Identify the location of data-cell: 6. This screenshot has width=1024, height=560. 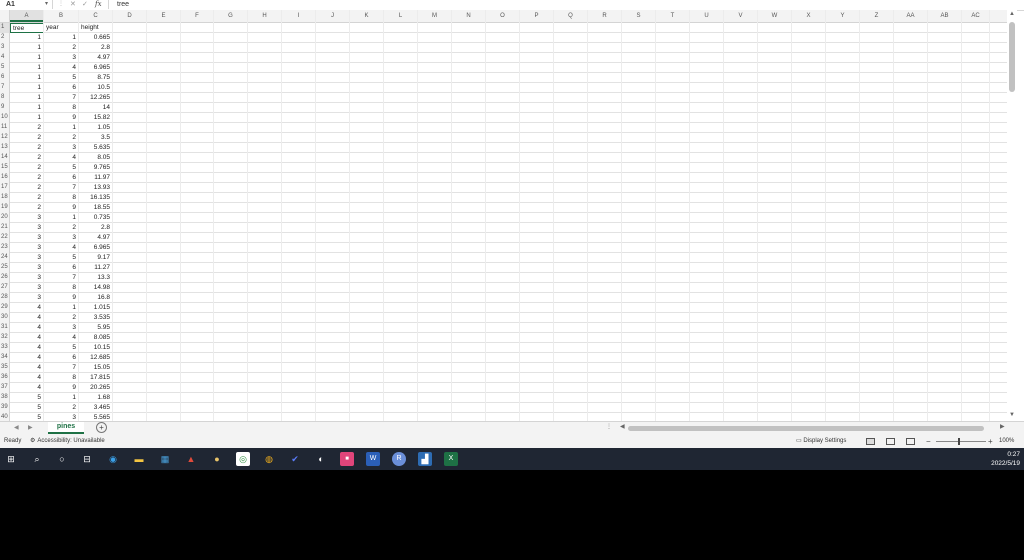
(61, 268).